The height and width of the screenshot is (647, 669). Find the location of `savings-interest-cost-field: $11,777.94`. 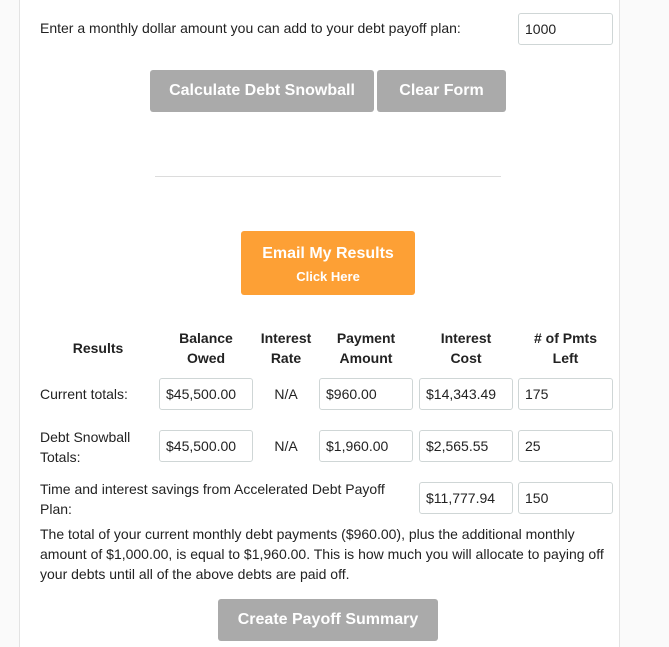

savings-interest-cost-field: $11,777.94 is located at coordinates (466, 498).